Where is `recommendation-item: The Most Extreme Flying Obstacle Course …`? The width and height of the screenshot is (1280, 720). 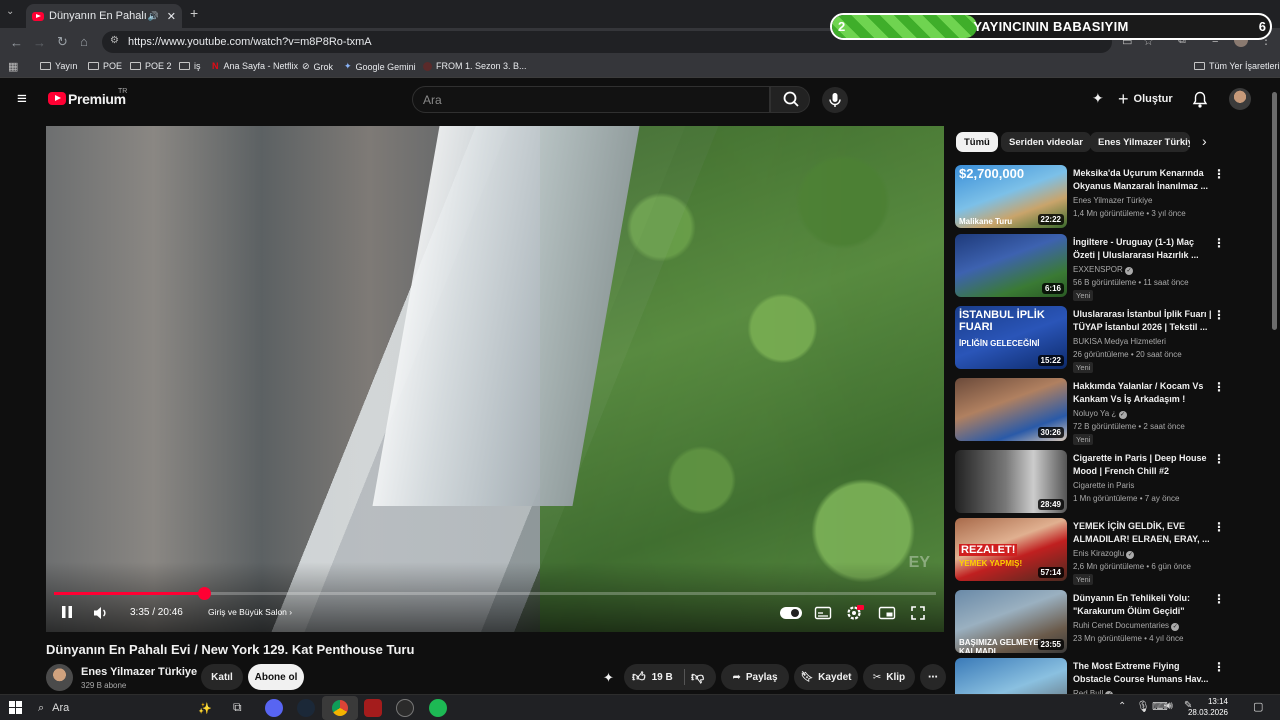
recommendation-item: The Most Extreme Flying Obstacle Course … is located at coordinates (1105, 676).